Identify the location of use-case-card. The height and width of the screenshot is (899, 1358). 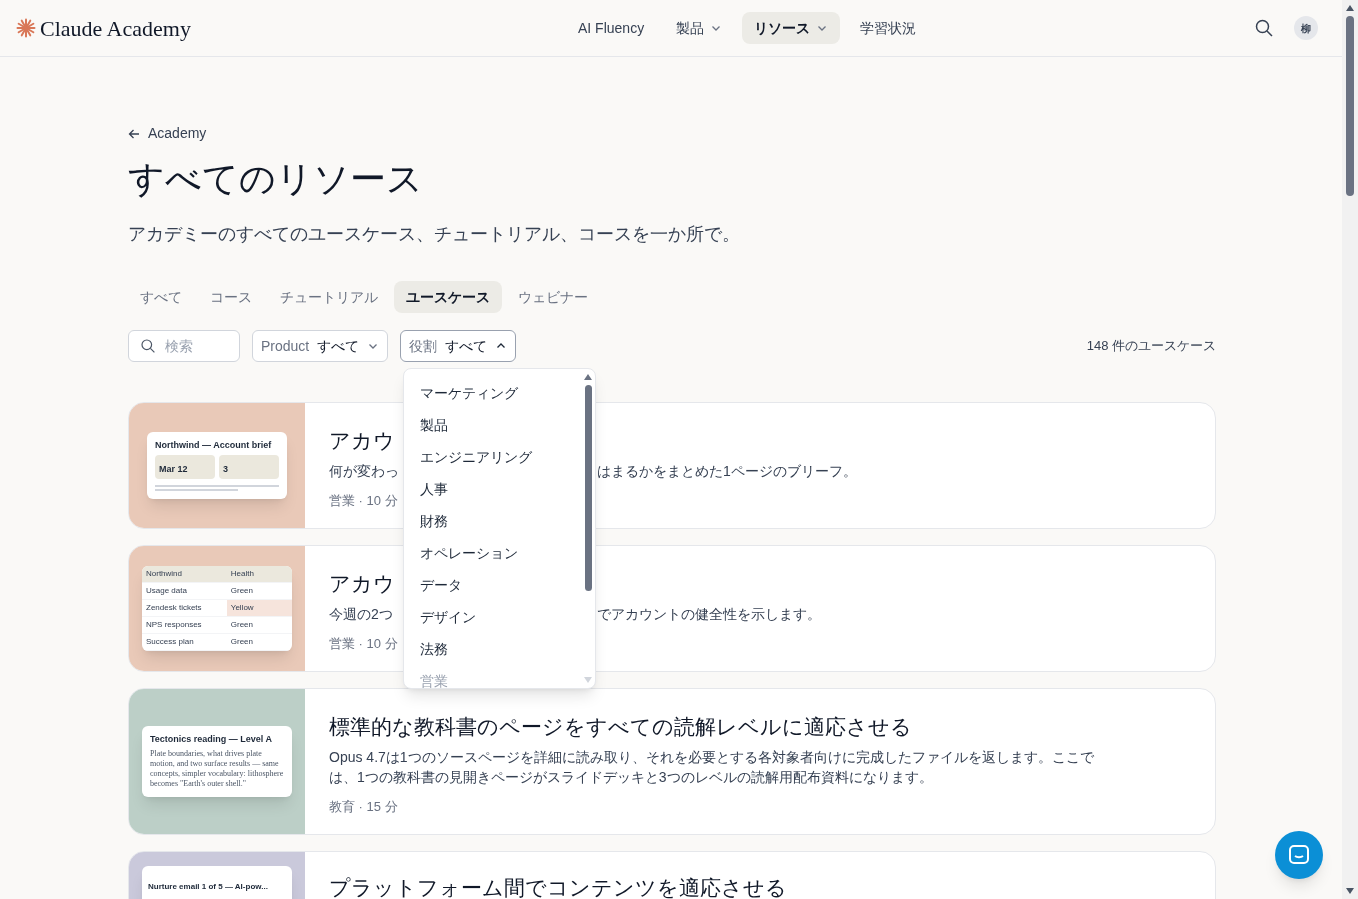
(672, 761).